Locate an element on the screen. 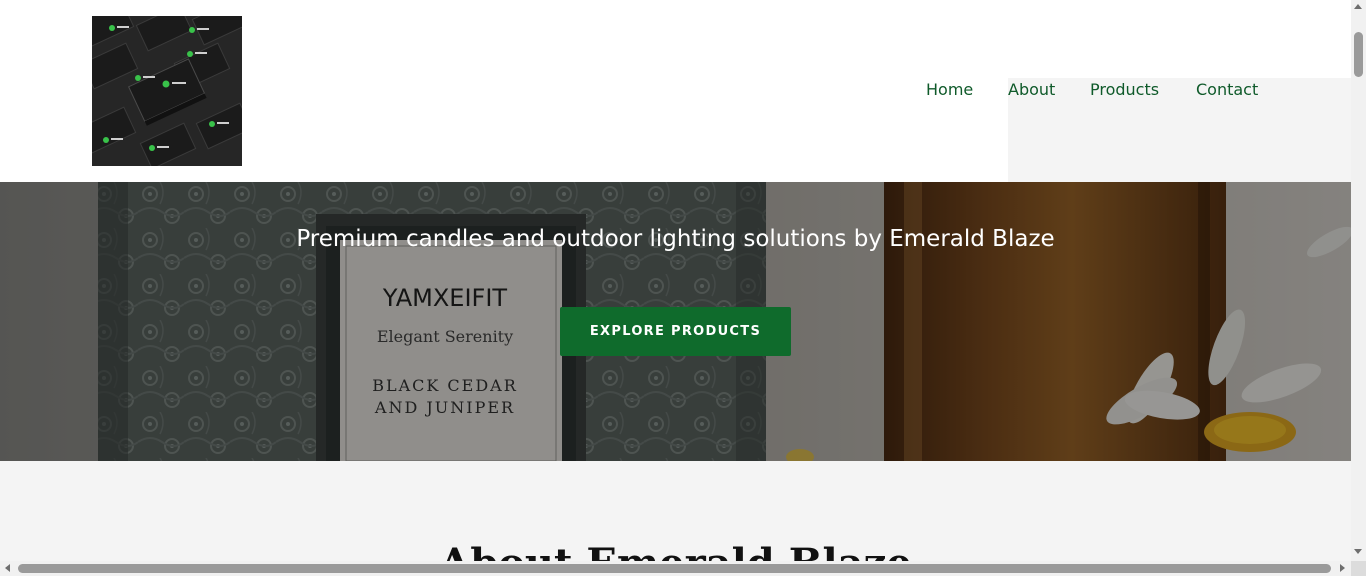 This screenshot has height=576, width=1366. vertical-scrollbar is located at coordinates (1358, 280).